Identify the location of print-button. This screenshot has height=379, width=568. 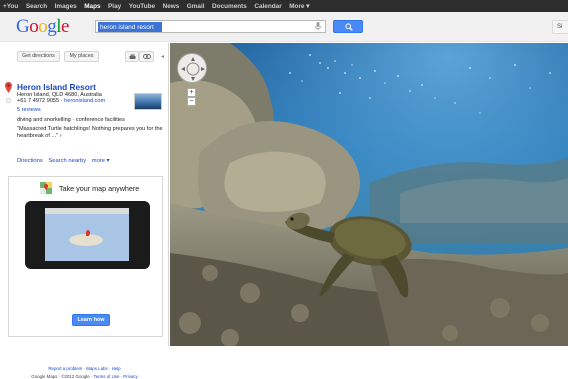
(132, 56).